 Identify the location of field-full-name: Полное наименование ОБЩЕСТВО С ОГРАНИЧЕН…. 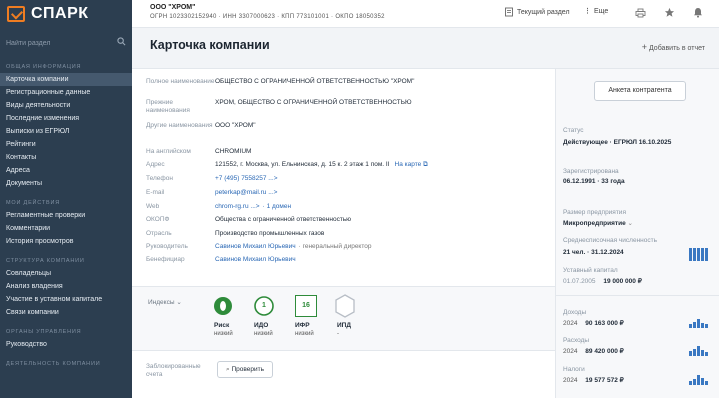
(280, 82).